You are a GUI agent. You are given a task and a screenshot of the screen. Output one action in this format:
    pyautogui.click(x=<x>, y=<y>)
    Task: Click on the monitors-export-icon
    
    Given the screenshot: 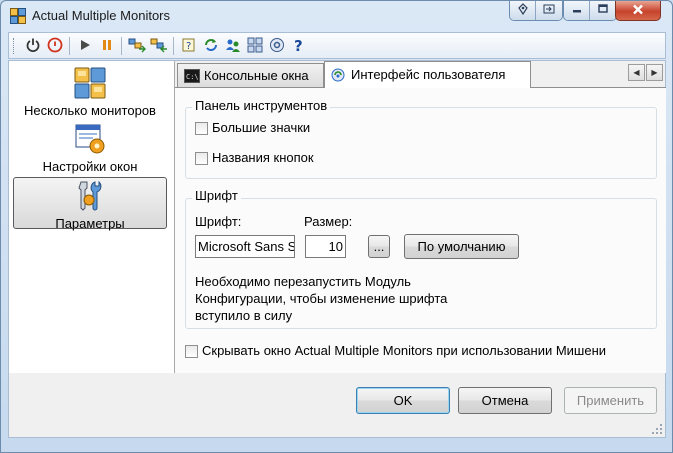 What is the action you would take?
    pyautogui.click(x=137, y=46)
    